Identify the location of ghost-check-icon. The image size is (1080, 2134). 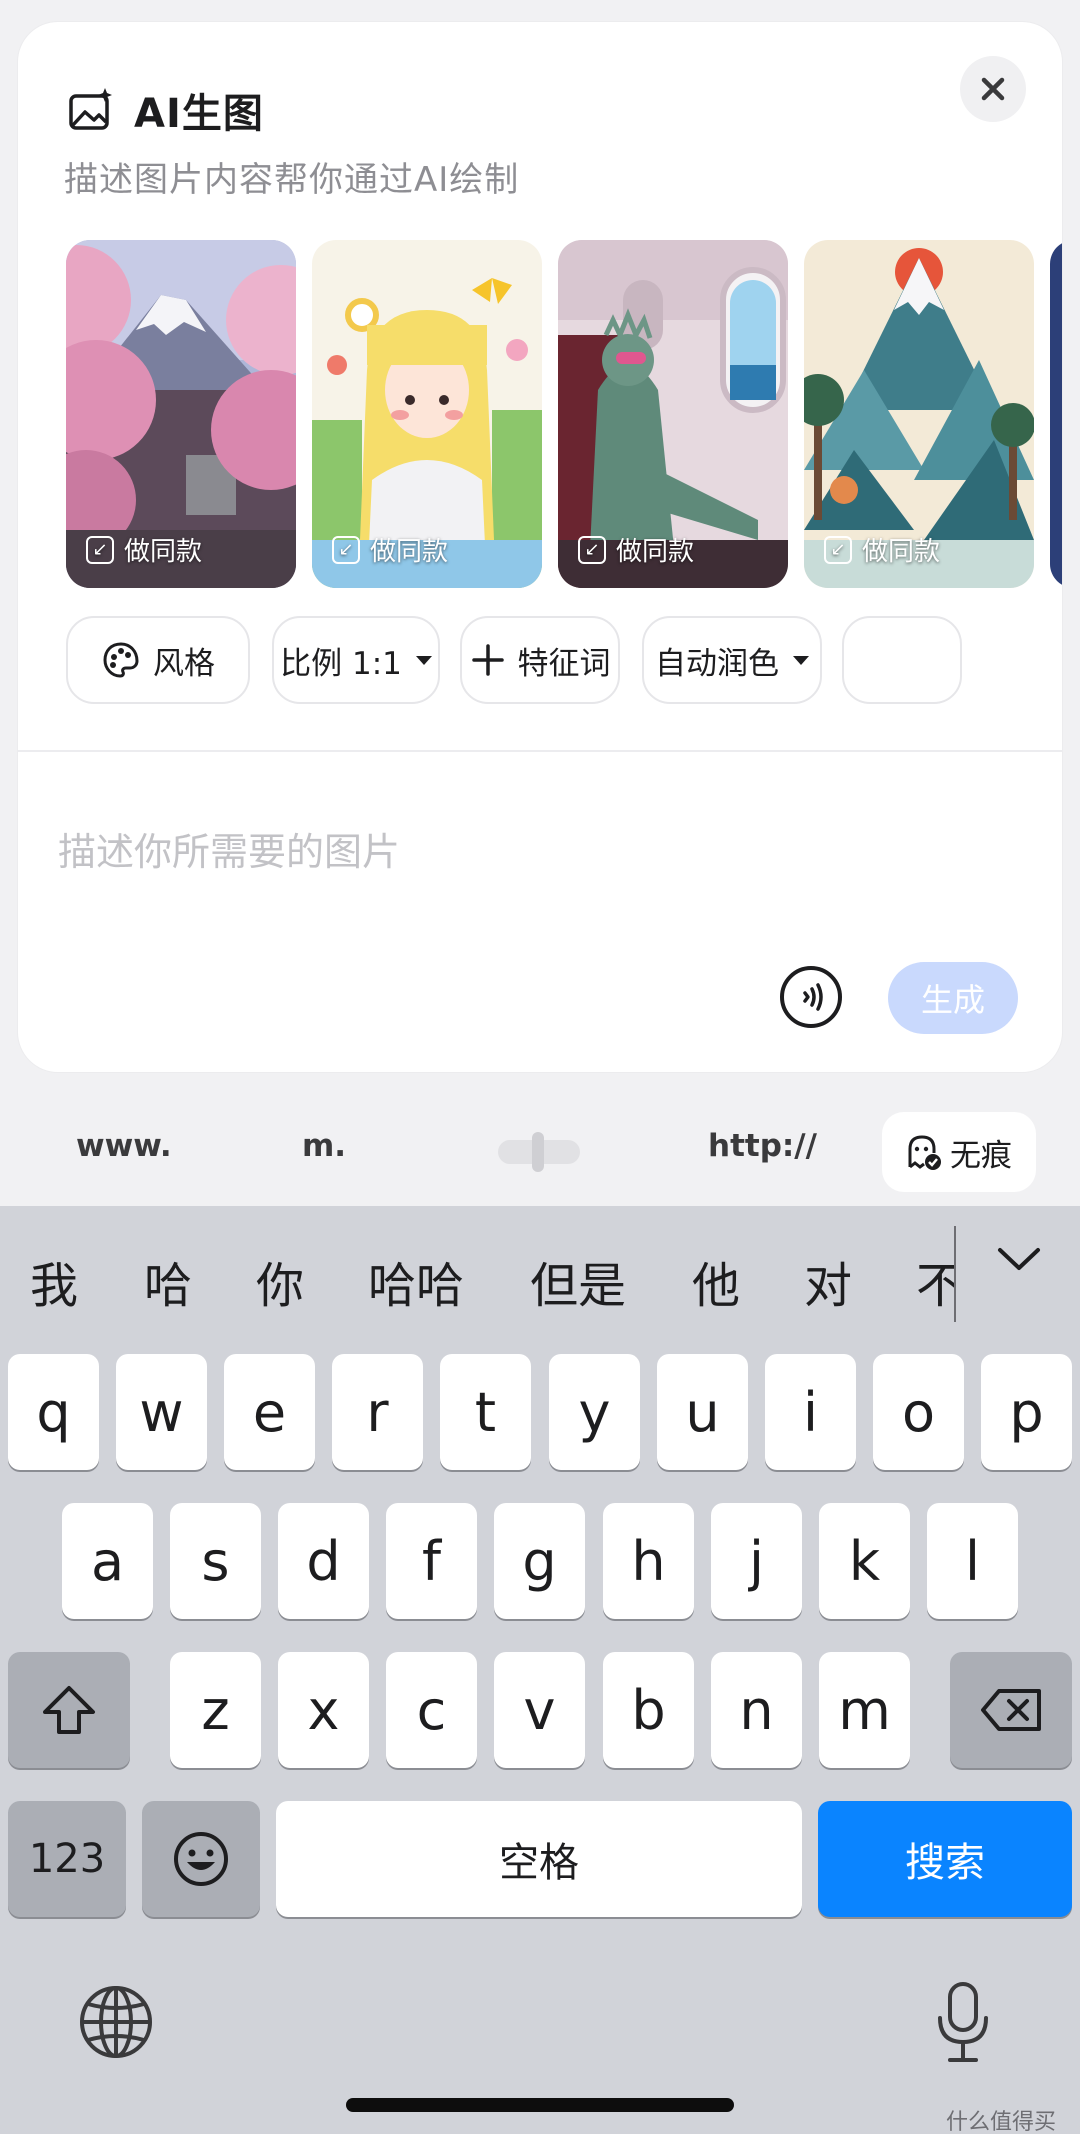
(924, 1152).